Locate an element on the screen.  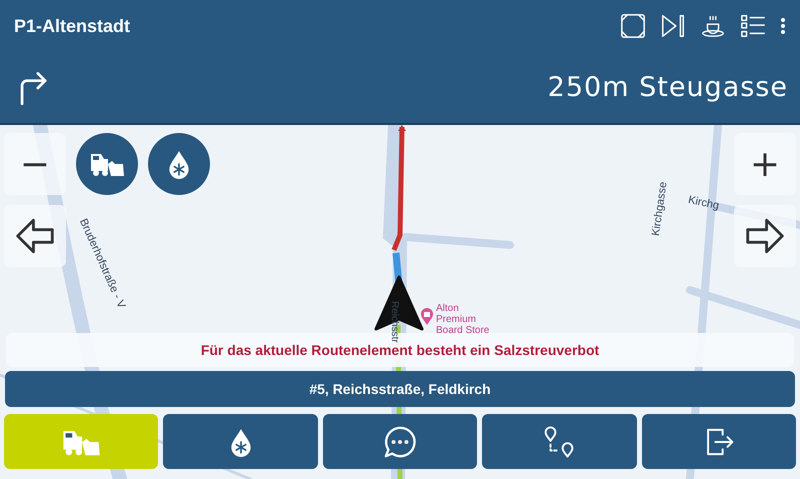
chat-bubble-icon is located at coordinates (400, 442).